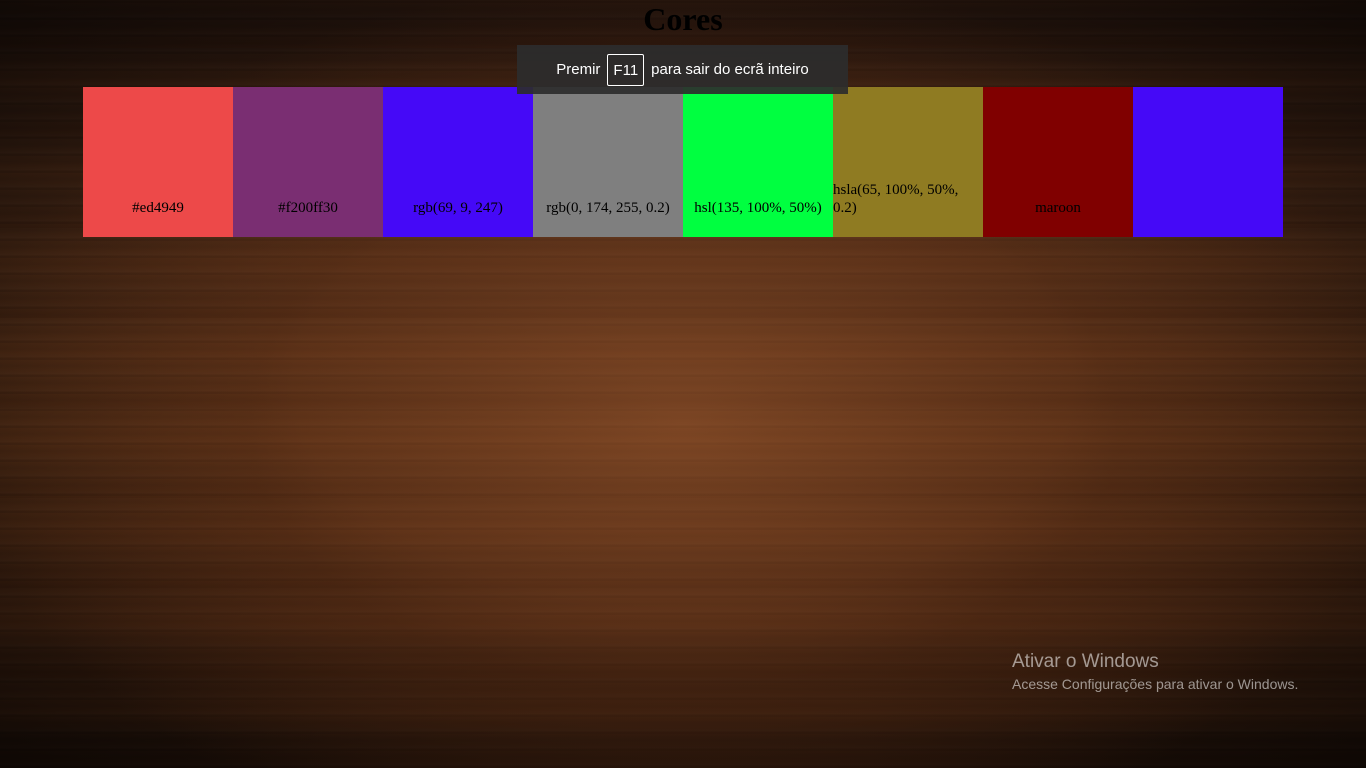 Image resolution: width=1366 pixels, height=768 pixels. Describe the element at coordinates (626, 69) in the screenshot. I see `f11-key-badge: F11` at that location.